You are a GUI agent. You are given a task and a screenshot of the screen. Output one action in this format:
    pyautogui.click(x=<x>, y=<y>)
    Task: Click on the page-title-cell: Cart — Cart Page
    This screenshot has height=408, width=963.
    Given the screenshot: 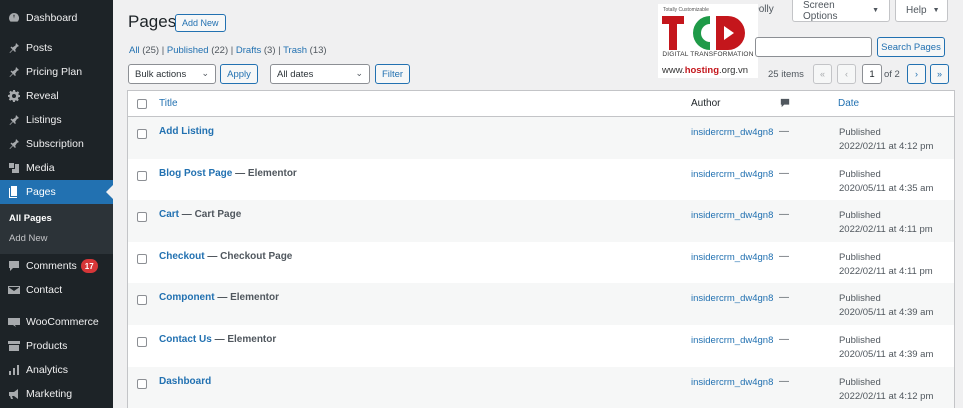 What is the action you would take?
    pyautogui.click(x=200, y=214)
    